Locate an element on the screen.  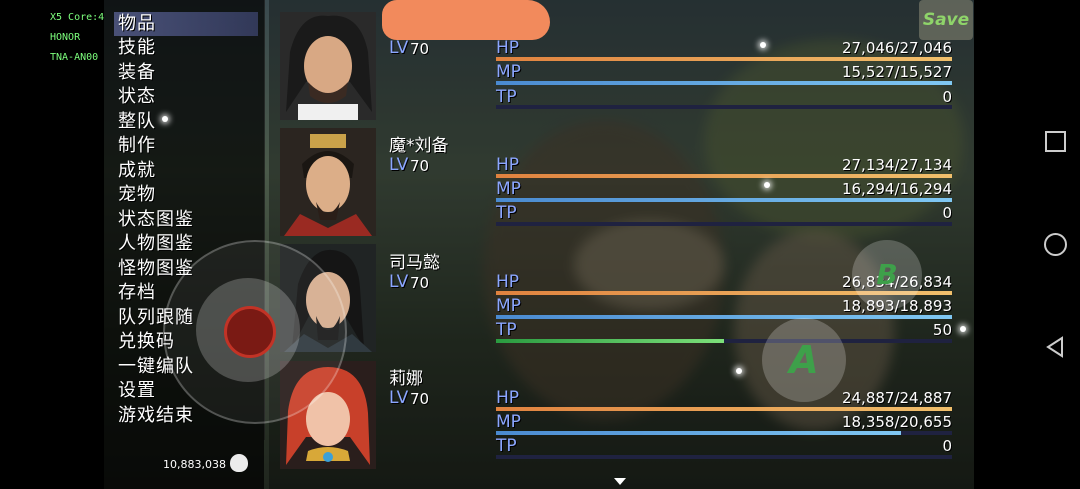
actor-name: 魔*刘备 is located at coordinates (419, 146).